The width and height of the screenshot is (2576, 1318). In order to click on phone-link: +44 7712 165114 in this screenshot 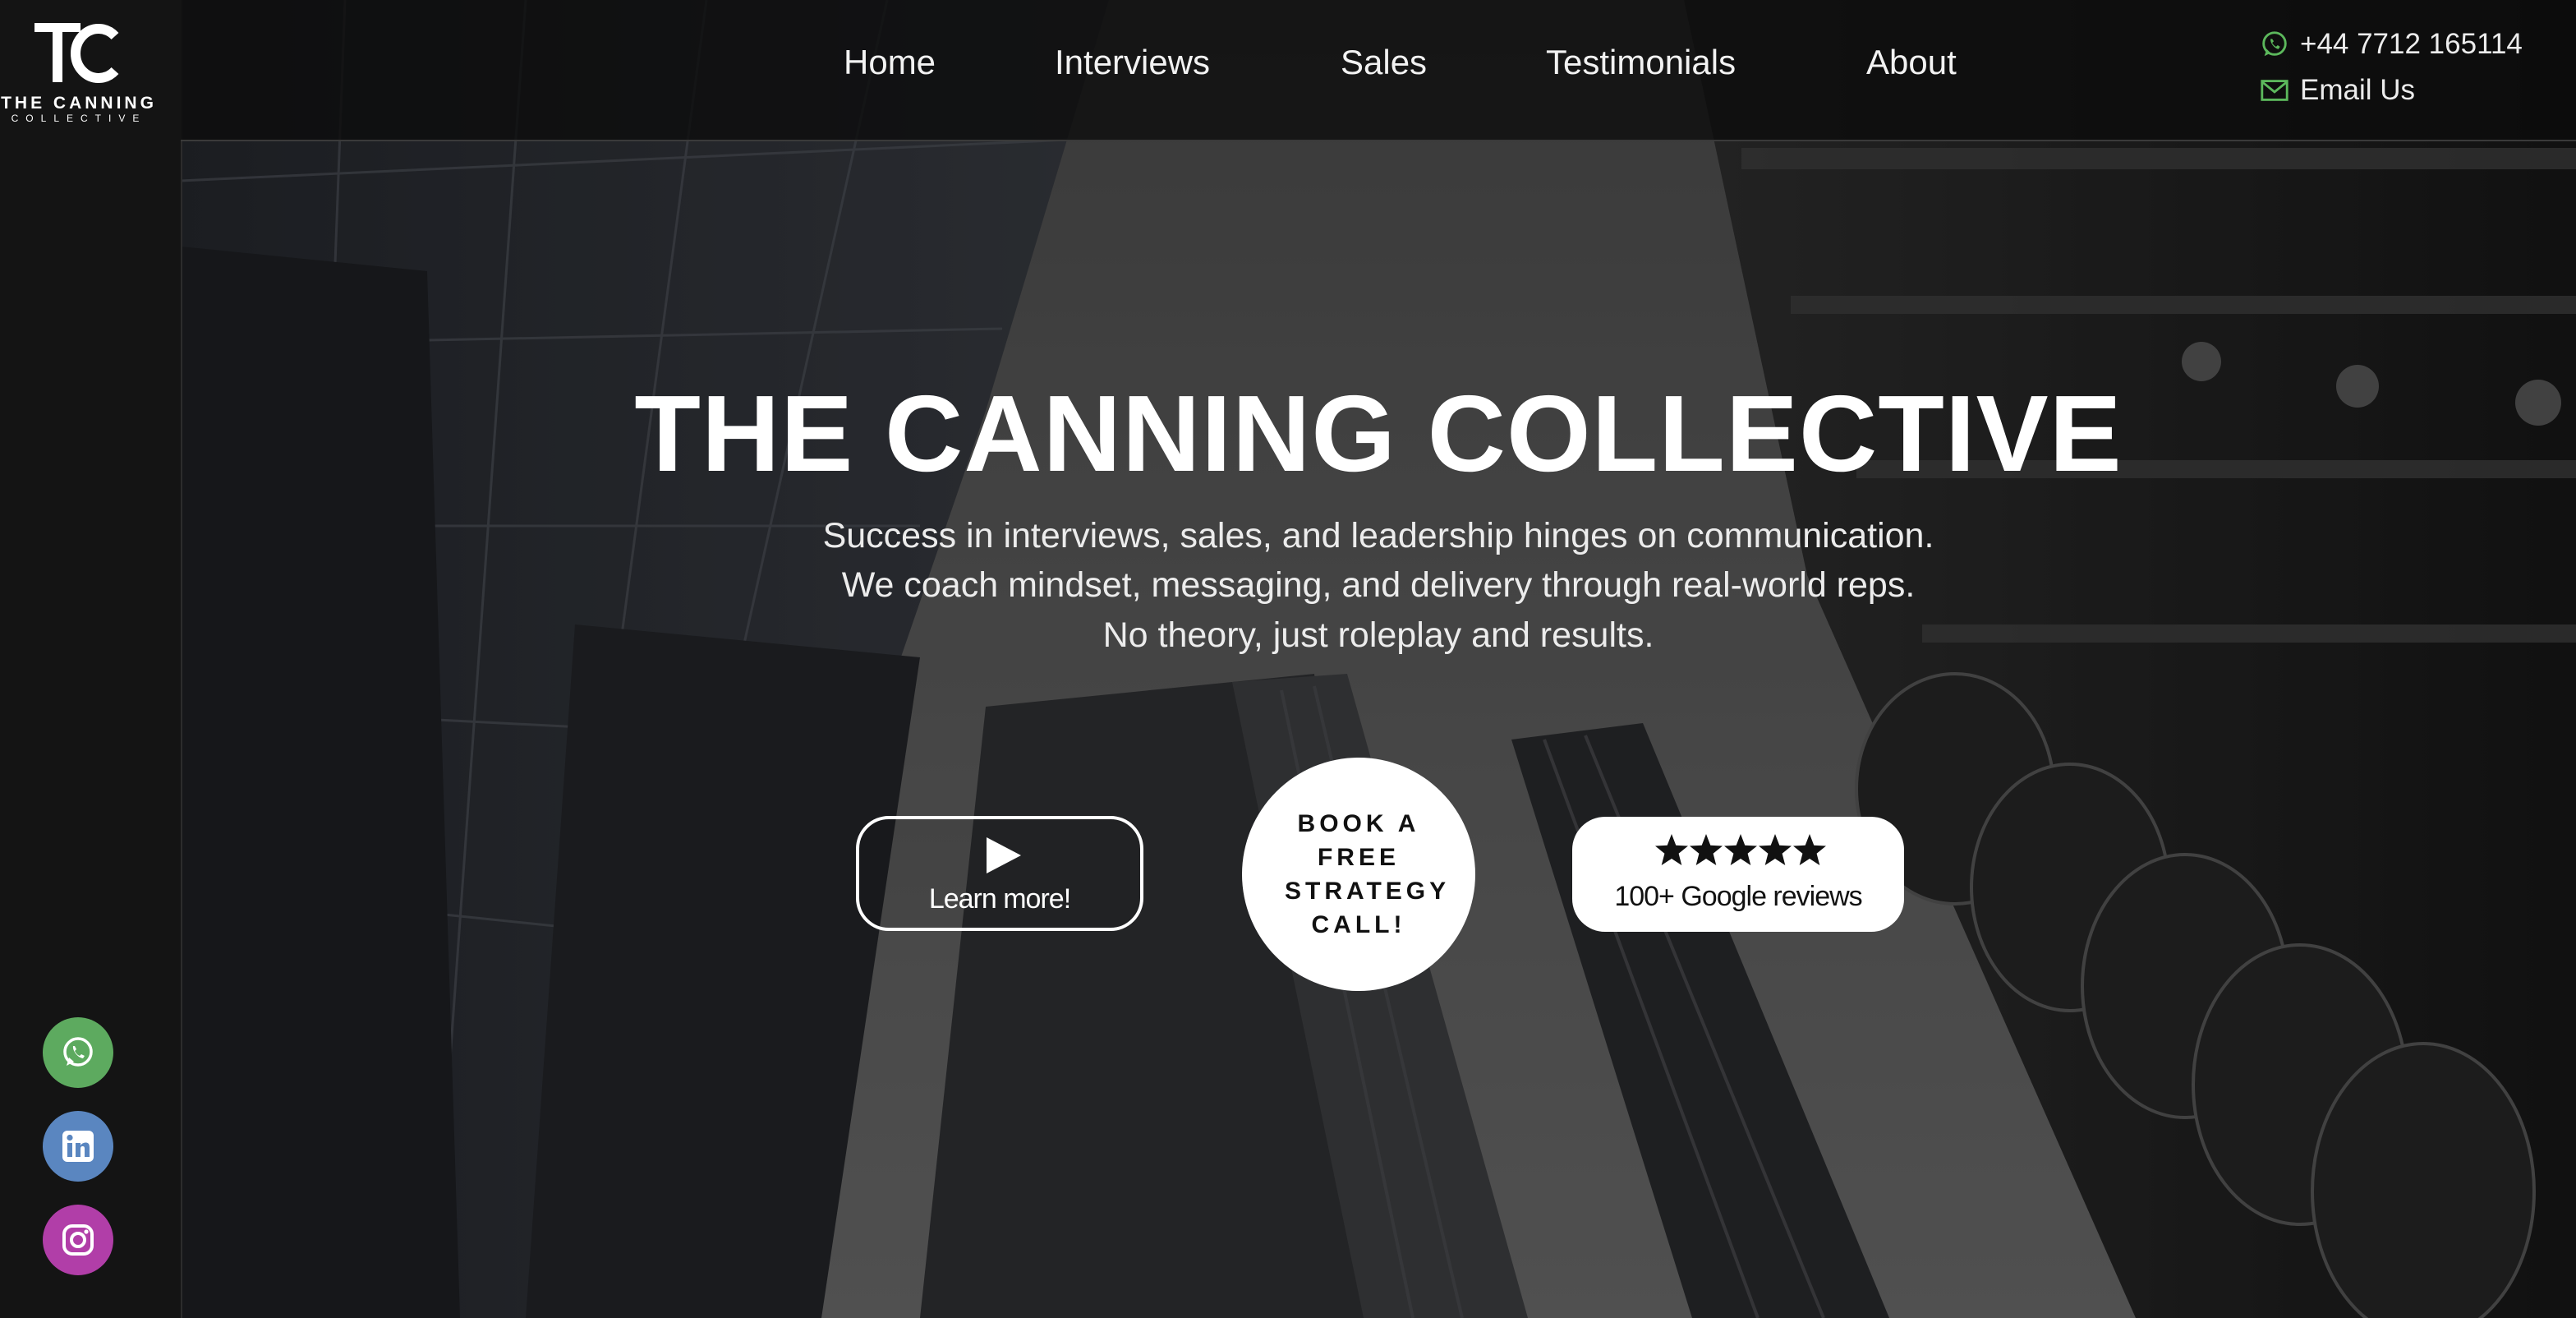, I will do `click(2391, 44)`.